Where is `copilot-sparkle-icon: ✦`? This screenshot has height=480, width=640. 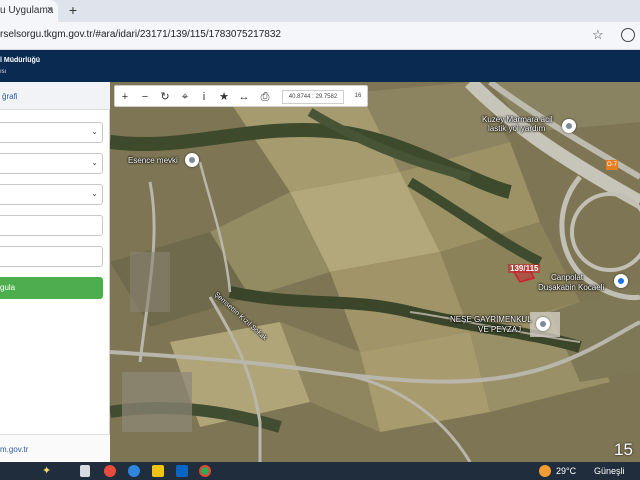 copilot-sparkle-icon: ✦ is located at coordinates (46, 470).